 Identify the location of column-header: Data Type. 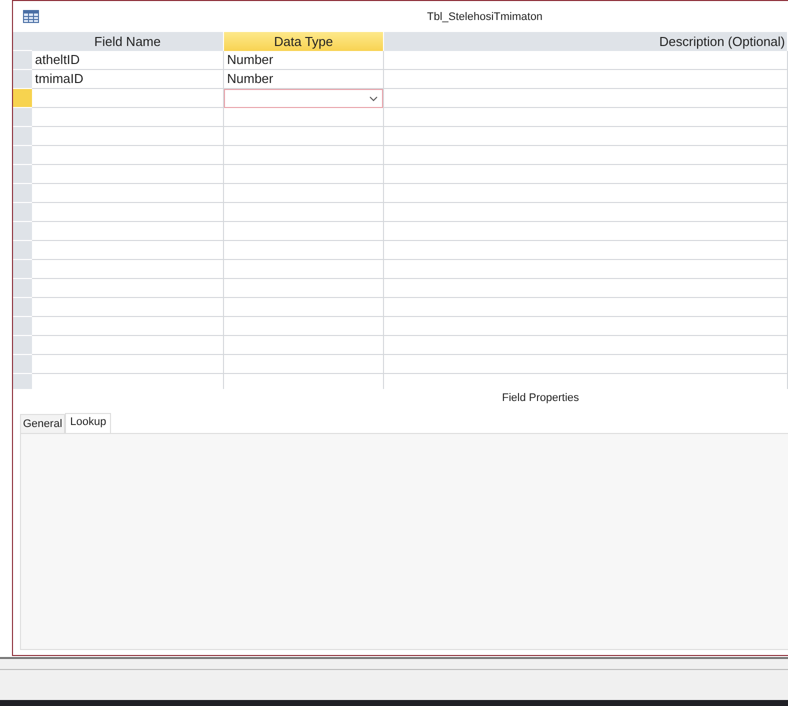
(304, 41).